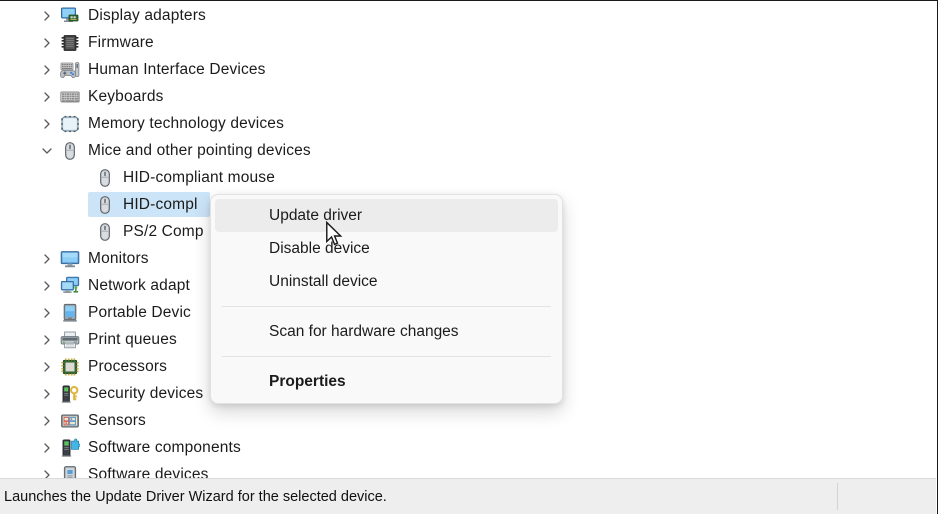 The height and width of the screenshot is (514, 938). What do you see at coordinates (126, 96) in the screenshot?
I see `tree-item-label: Keyboards` at bounding box center [126, 96].